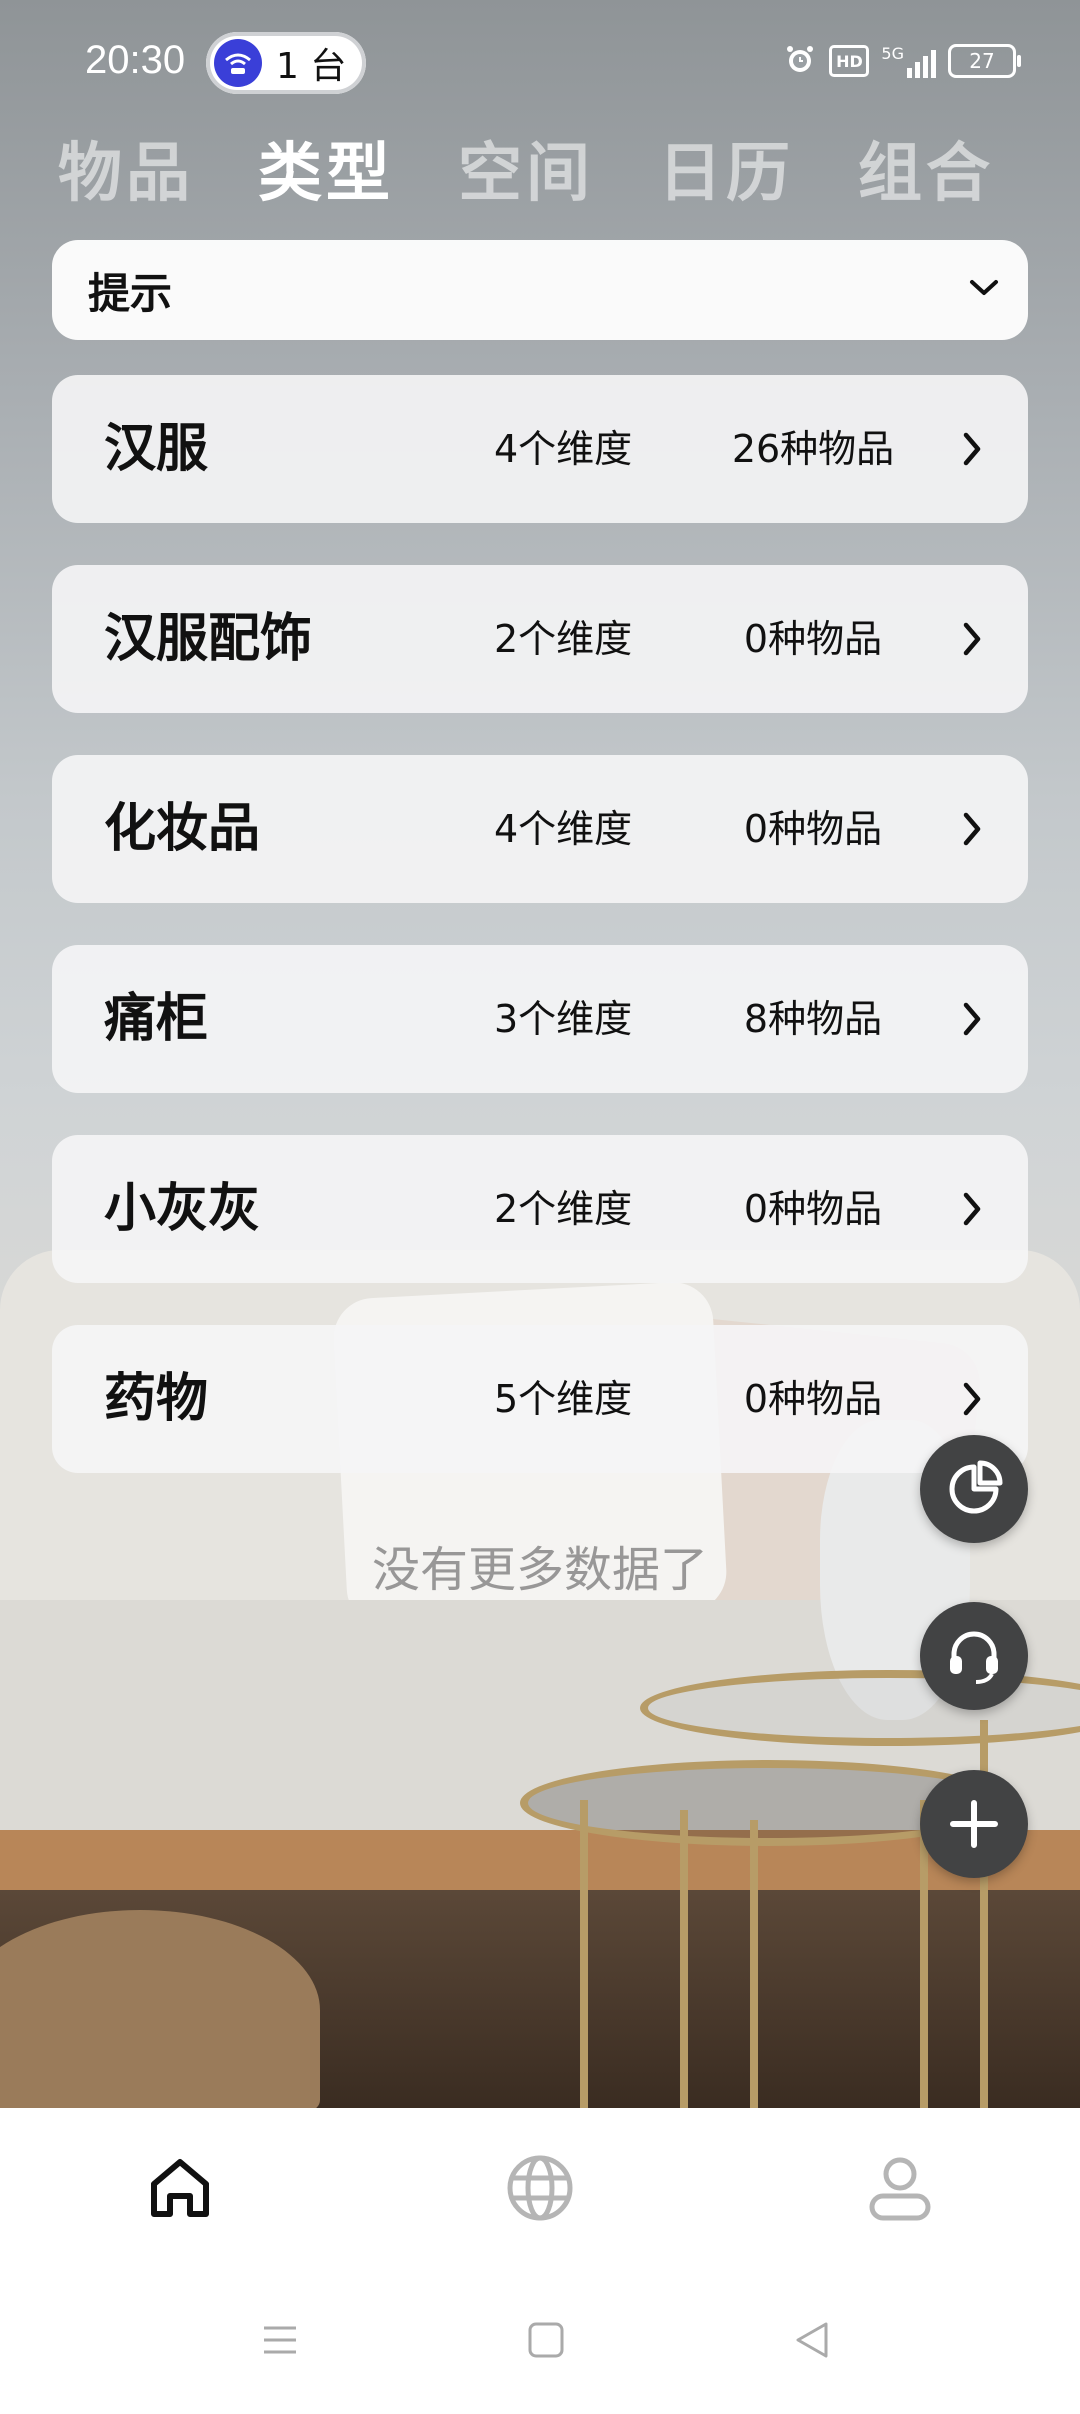  Describe the element at coordinates (800, 61) in the screenshot. I see `alarm-icon` at that location.